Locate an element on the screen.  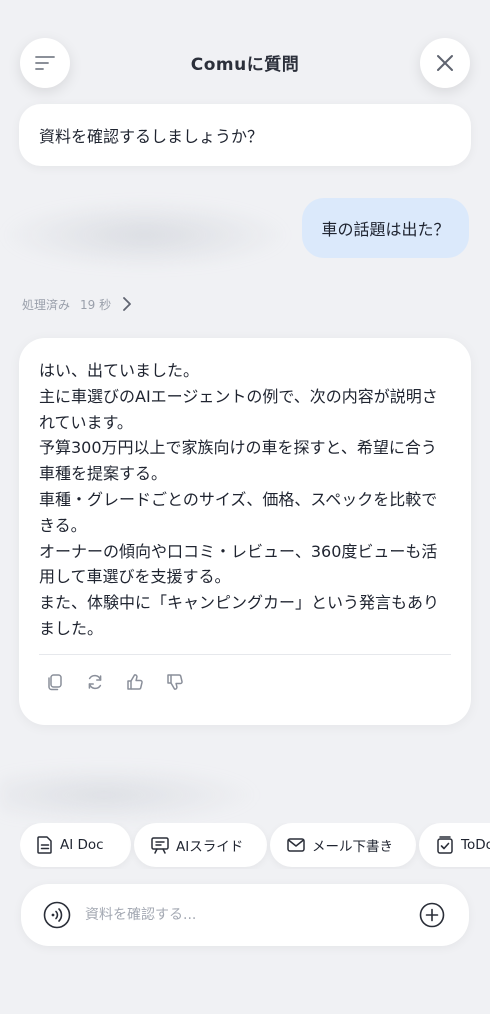
answer-line: 予算300万円以上で家族向けの車を探すと、希望に合う車種を提案する。 is located at coordinates (238, 461).